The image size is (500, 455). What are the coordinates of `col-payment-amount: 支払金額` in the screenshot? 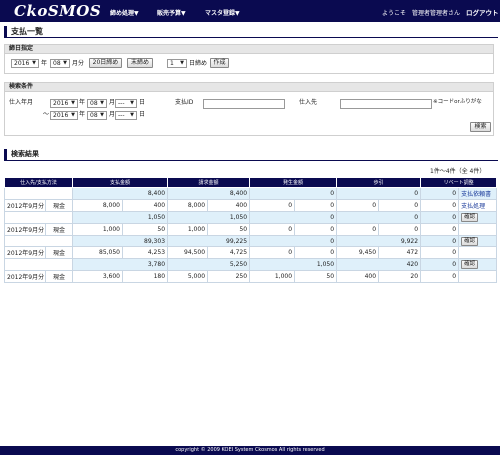 It's located at (120, 182).